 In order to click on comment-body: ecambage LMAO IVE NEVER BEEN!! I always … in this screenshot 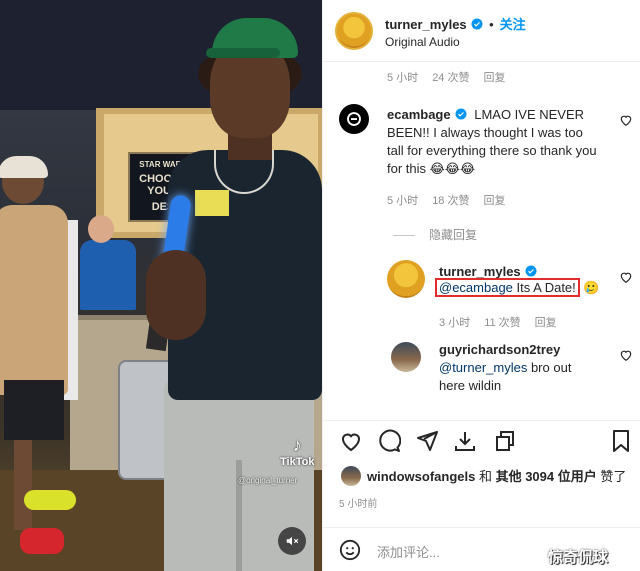, I will do `click(492, 142)`.